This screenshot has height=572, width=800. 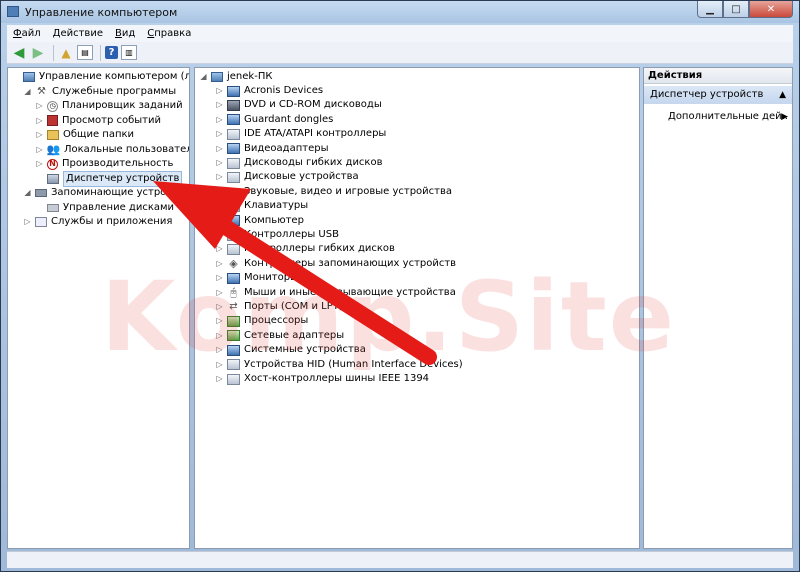 I want to click on device-category-label: Контроллеры запоминающих устройств, so click(x=350, y=263).